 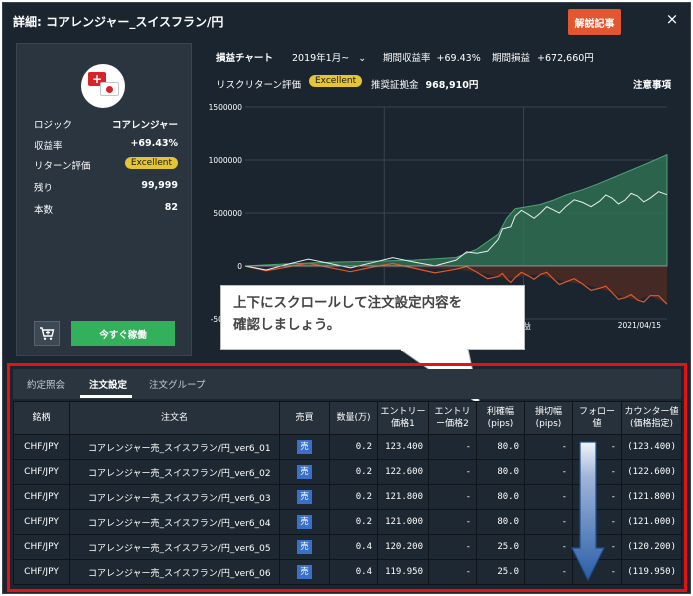 What do you see at coordinates (259, 85) in the screenshot?
I see `risk-return-label: リスクリターン評価` at bounding box center [259, 85].